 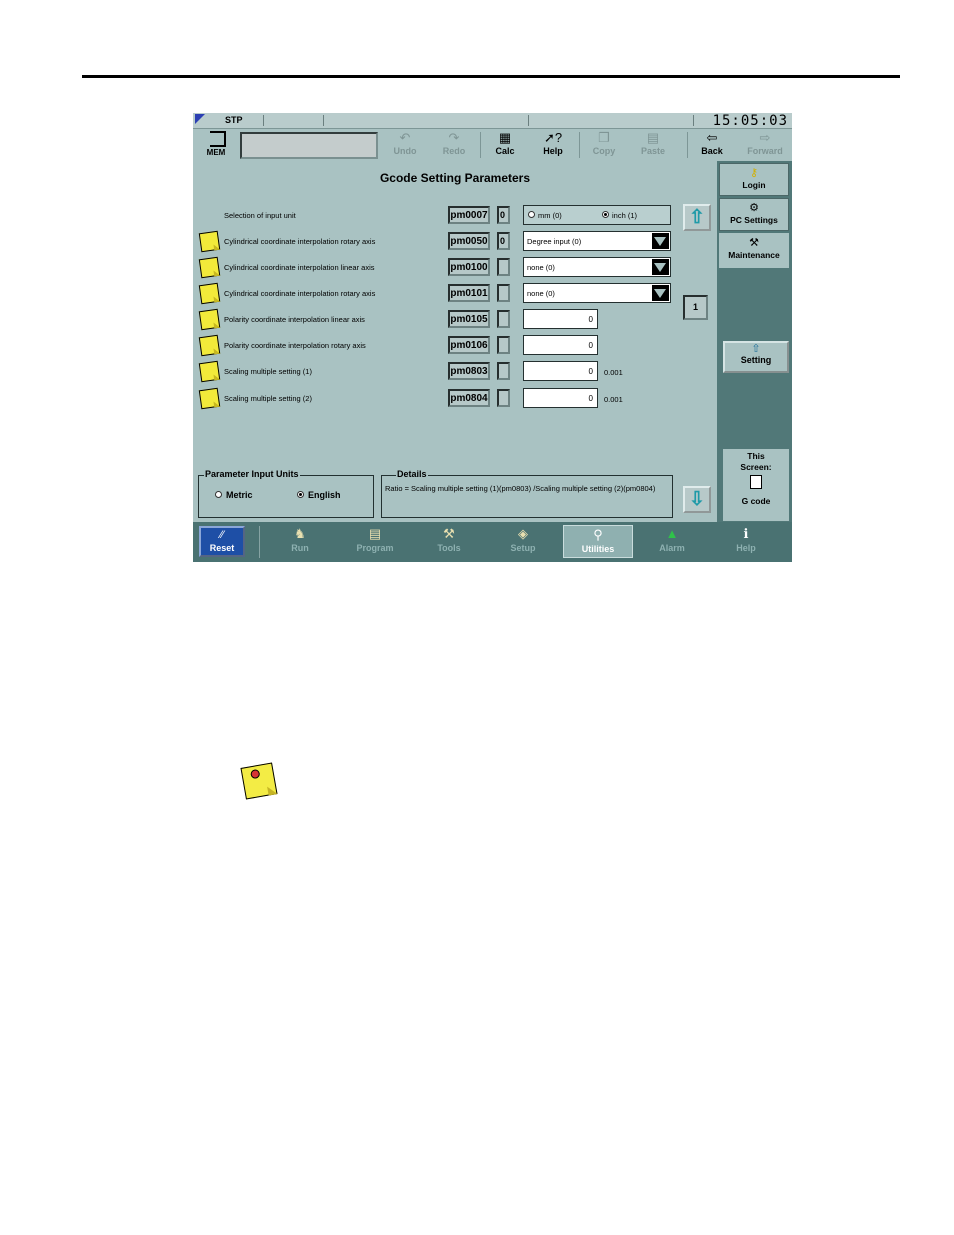 What do you see at coordinates (653, 151) in the screenshot?
I see `paste-label: Paste` at bounding box center [653, 151].